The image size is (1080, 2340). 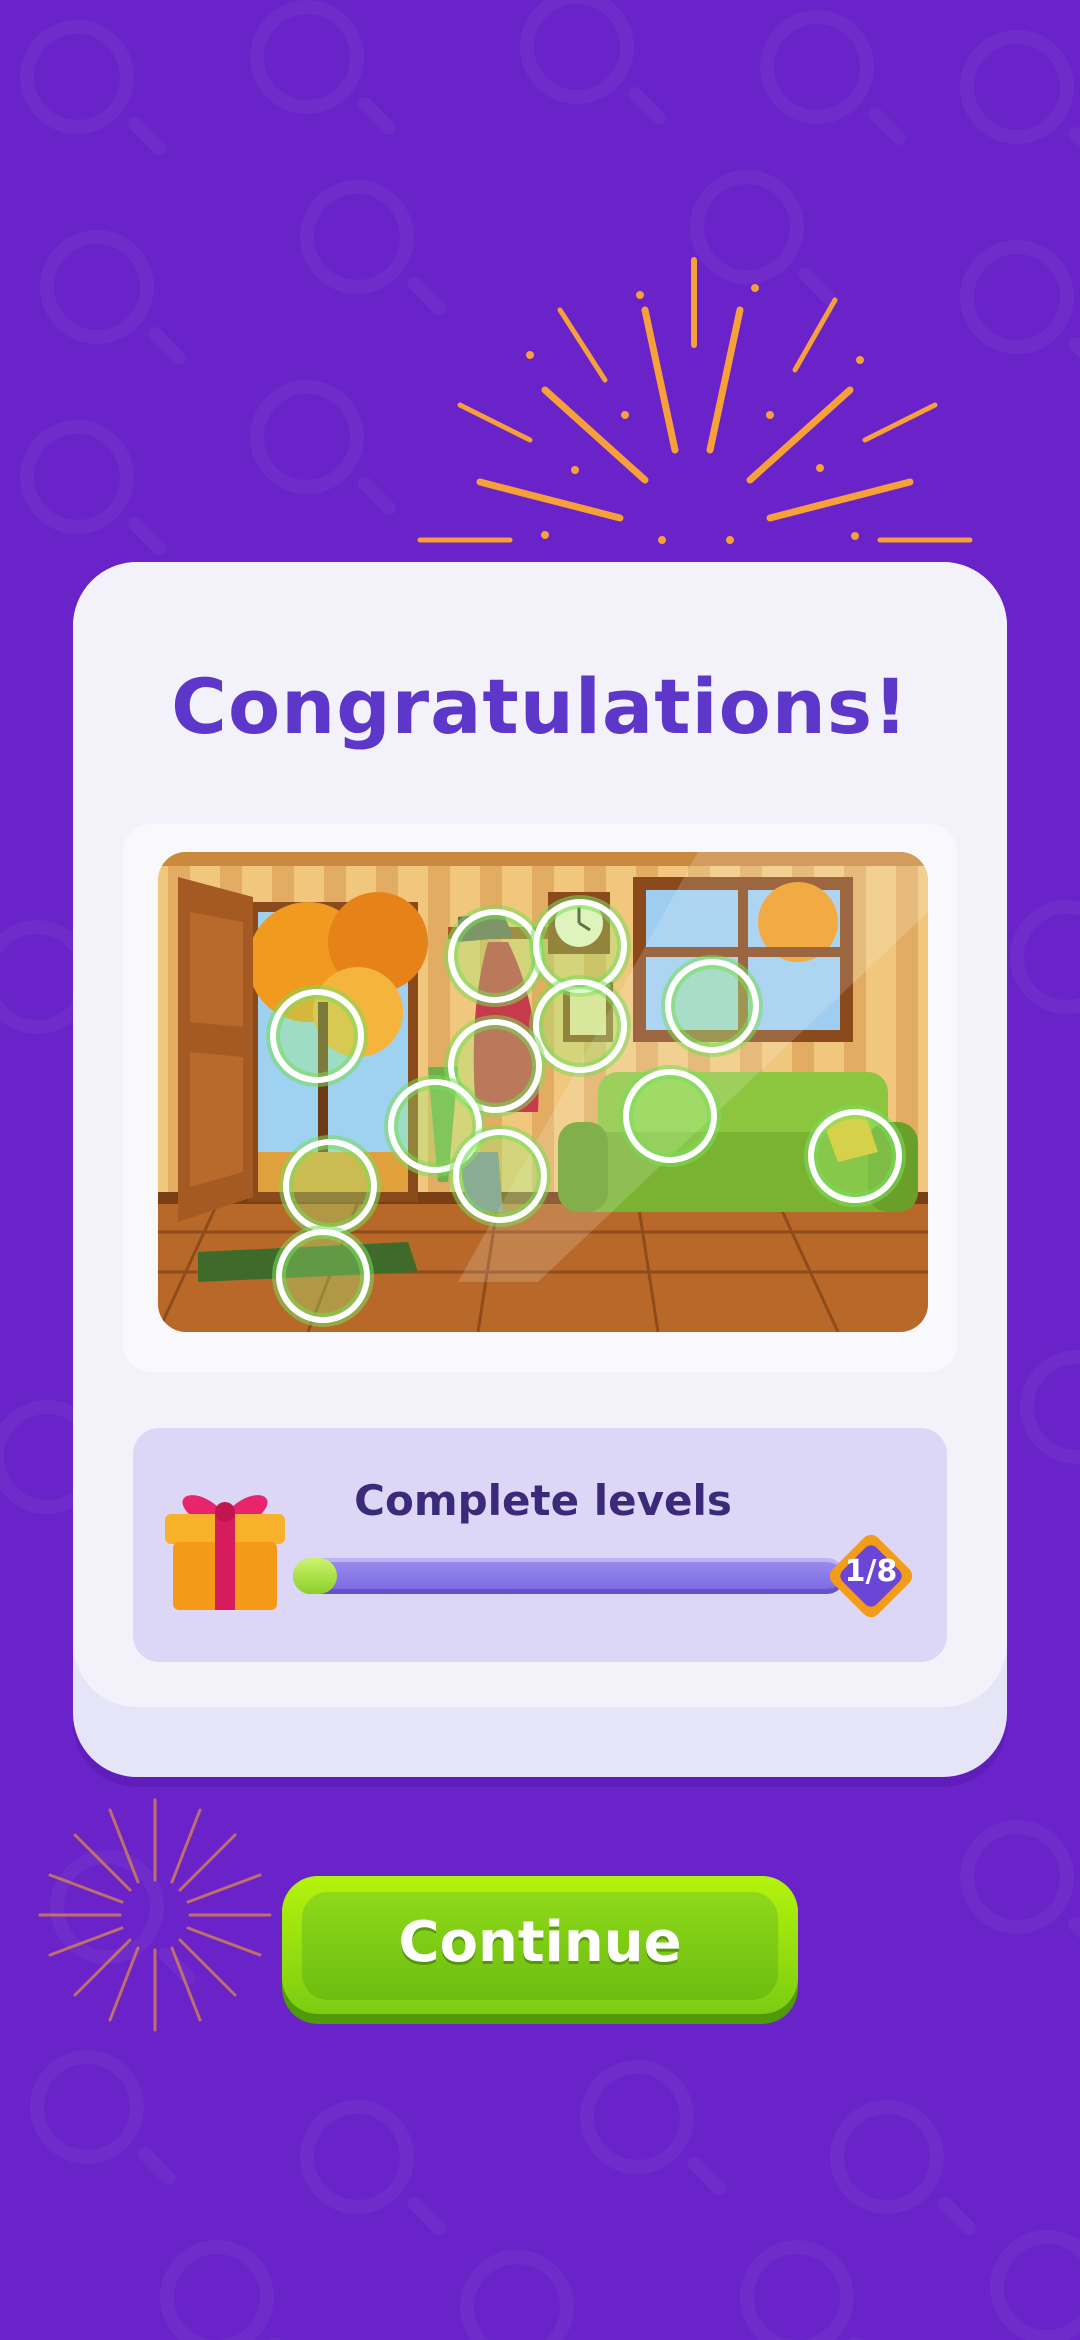 What do you see at coordinates (695, 400) in the screenshot?
I see `firework-burst` at bounding box center [695, 400].